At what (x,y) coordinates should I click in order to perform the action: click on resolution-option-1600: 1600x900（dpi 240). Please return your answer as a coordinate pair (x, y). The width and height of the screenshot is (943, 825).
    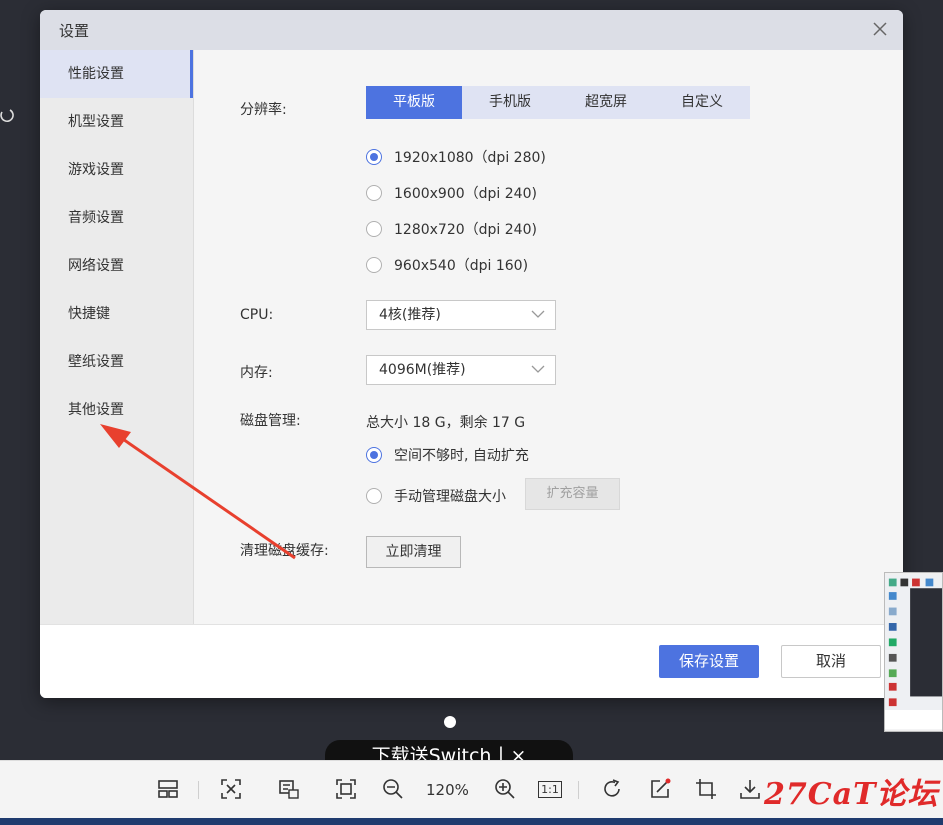
    Looking at the image, I should click on (451, 193).